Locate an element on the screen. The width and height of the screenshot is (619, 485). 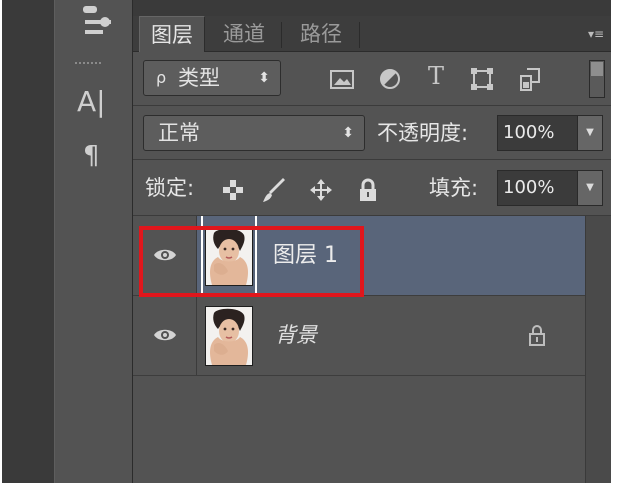
paragraph-panel-icon: ¶ is located at coordinates (100, 156).